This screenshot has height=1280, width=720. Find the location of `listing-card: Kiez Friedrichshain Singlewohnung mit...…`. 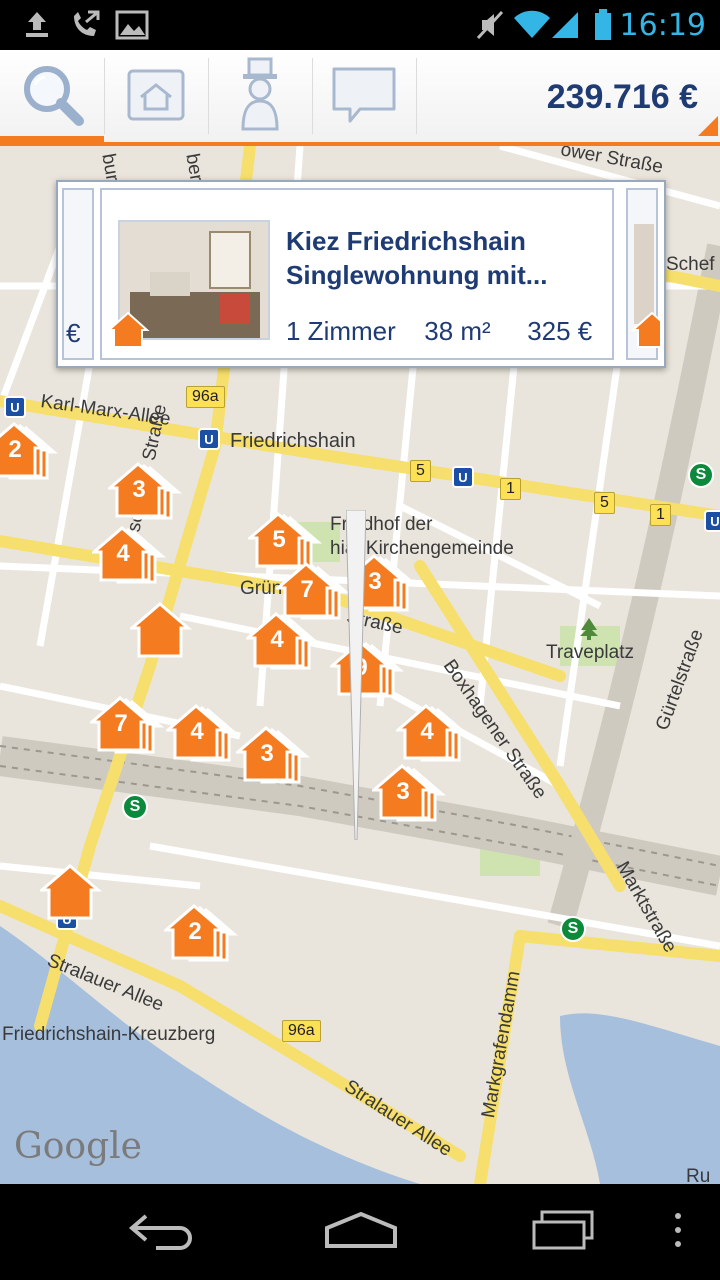

listing-card: Kiez Friedrichshain Singlewohnung mit...… is located at coordinates (357, 274).